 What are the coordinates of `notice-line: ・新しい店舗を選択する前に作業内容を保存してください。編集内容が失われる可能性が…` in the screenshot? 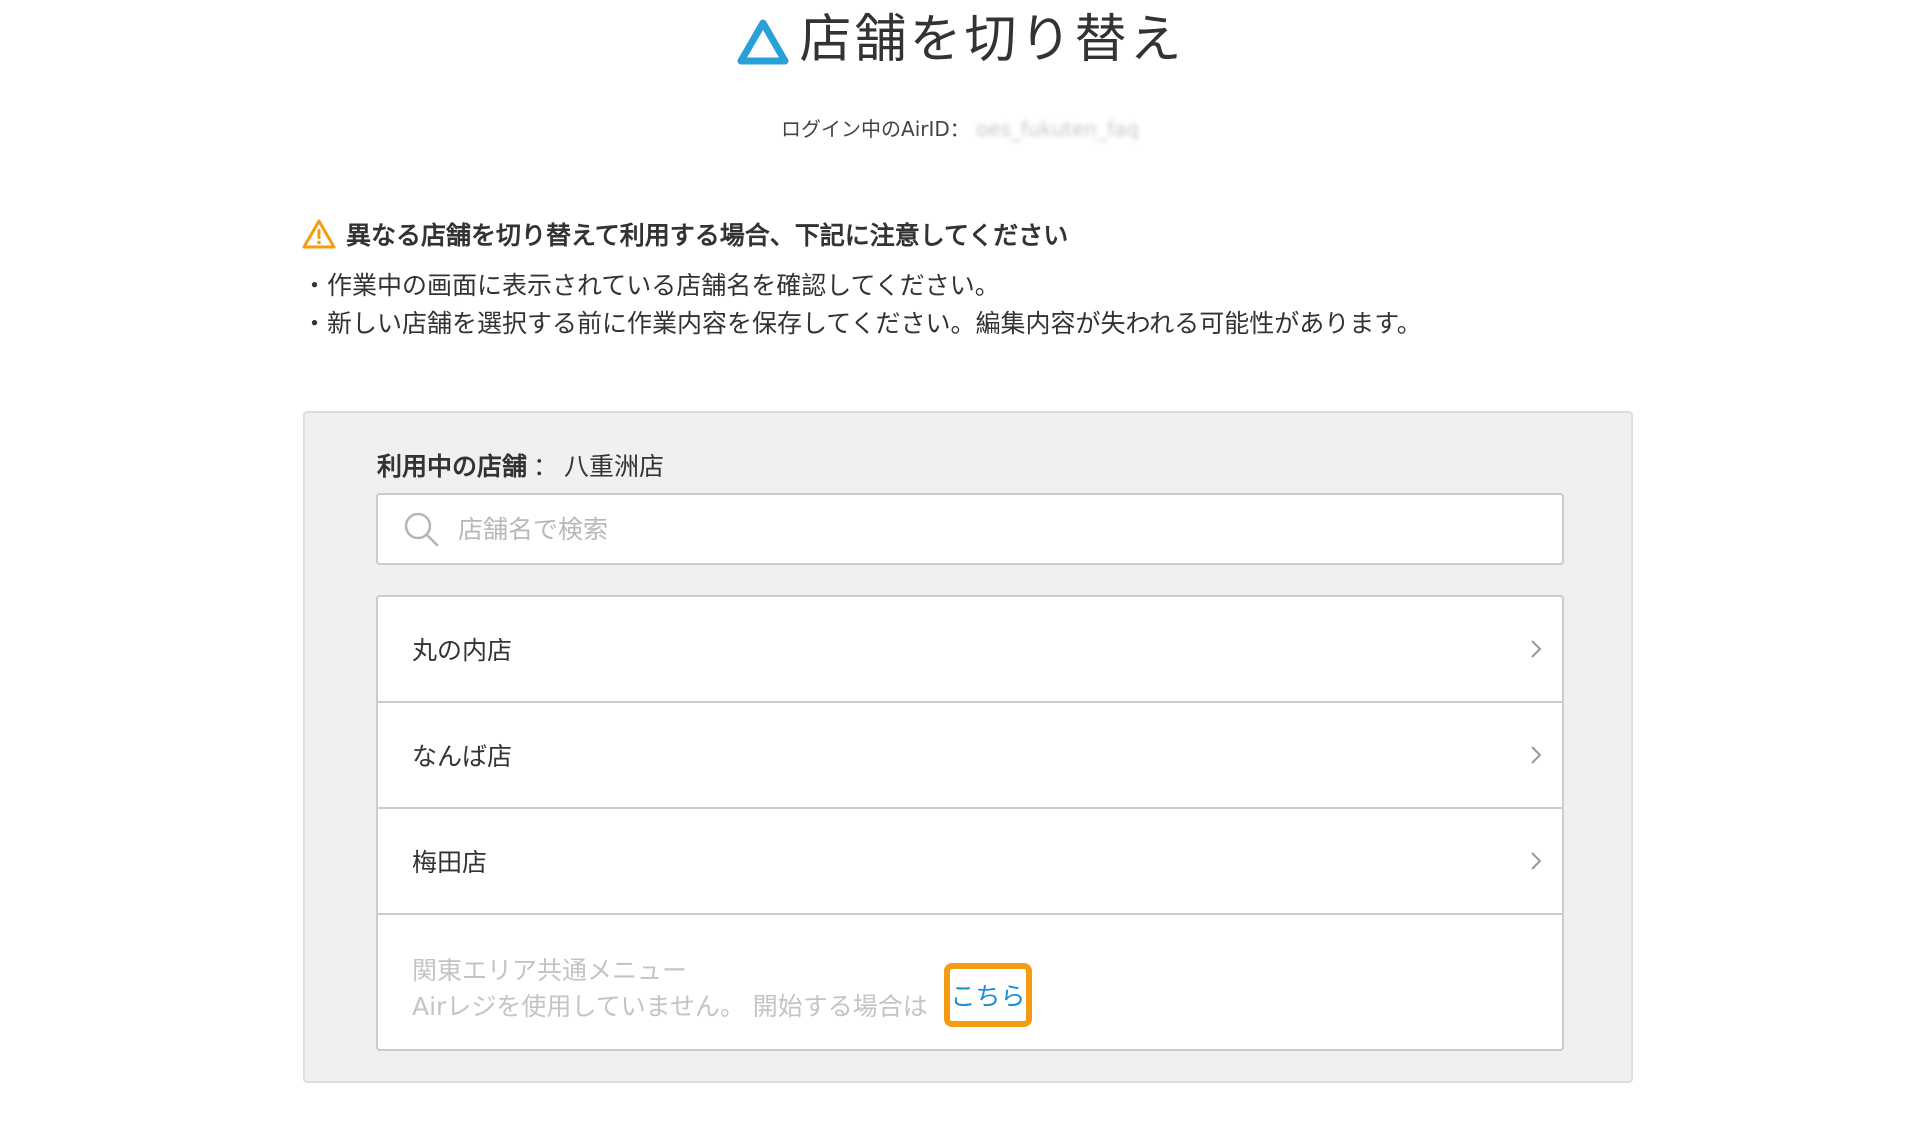 It's located at (862, 323).